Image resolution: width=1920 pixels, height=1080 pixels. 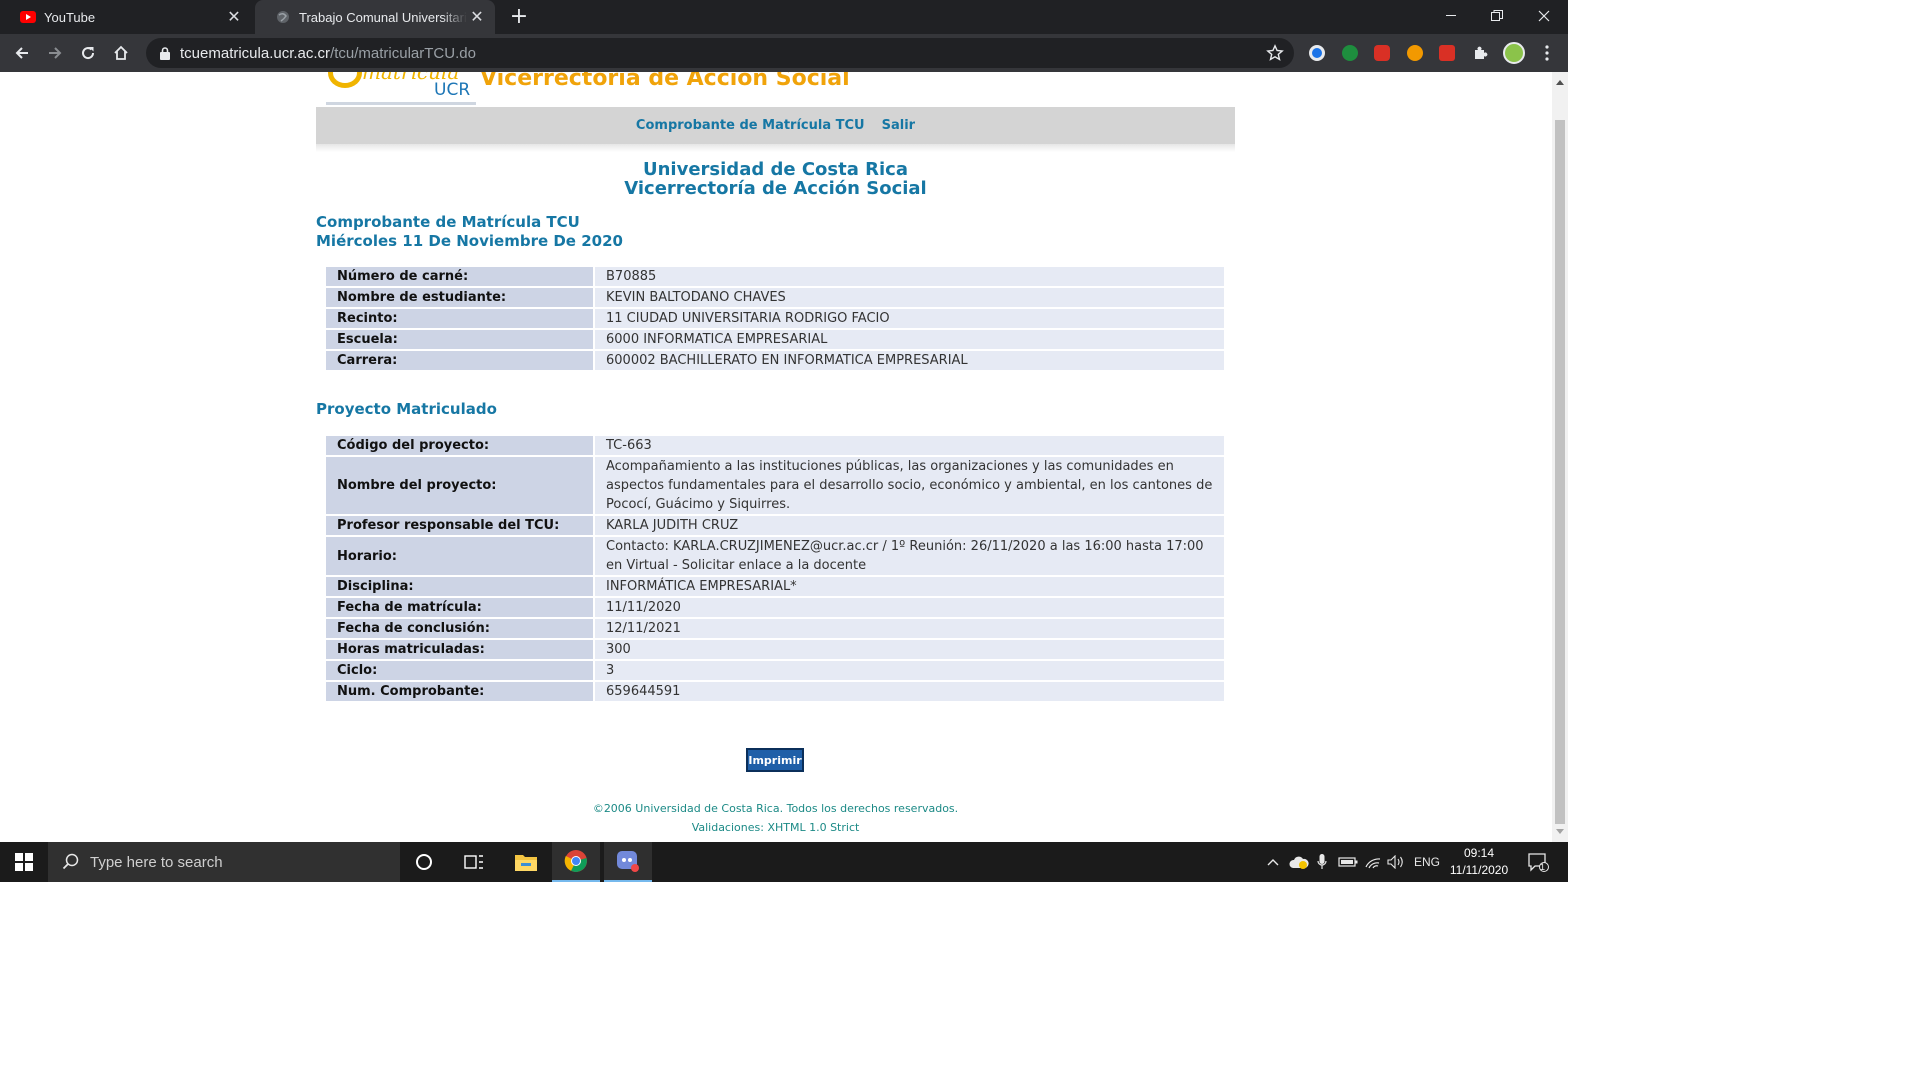 What do you see at coordinates (519, 17) in the screenshot?
I see `new-tab-button: +` at bounding box center [519, 17].